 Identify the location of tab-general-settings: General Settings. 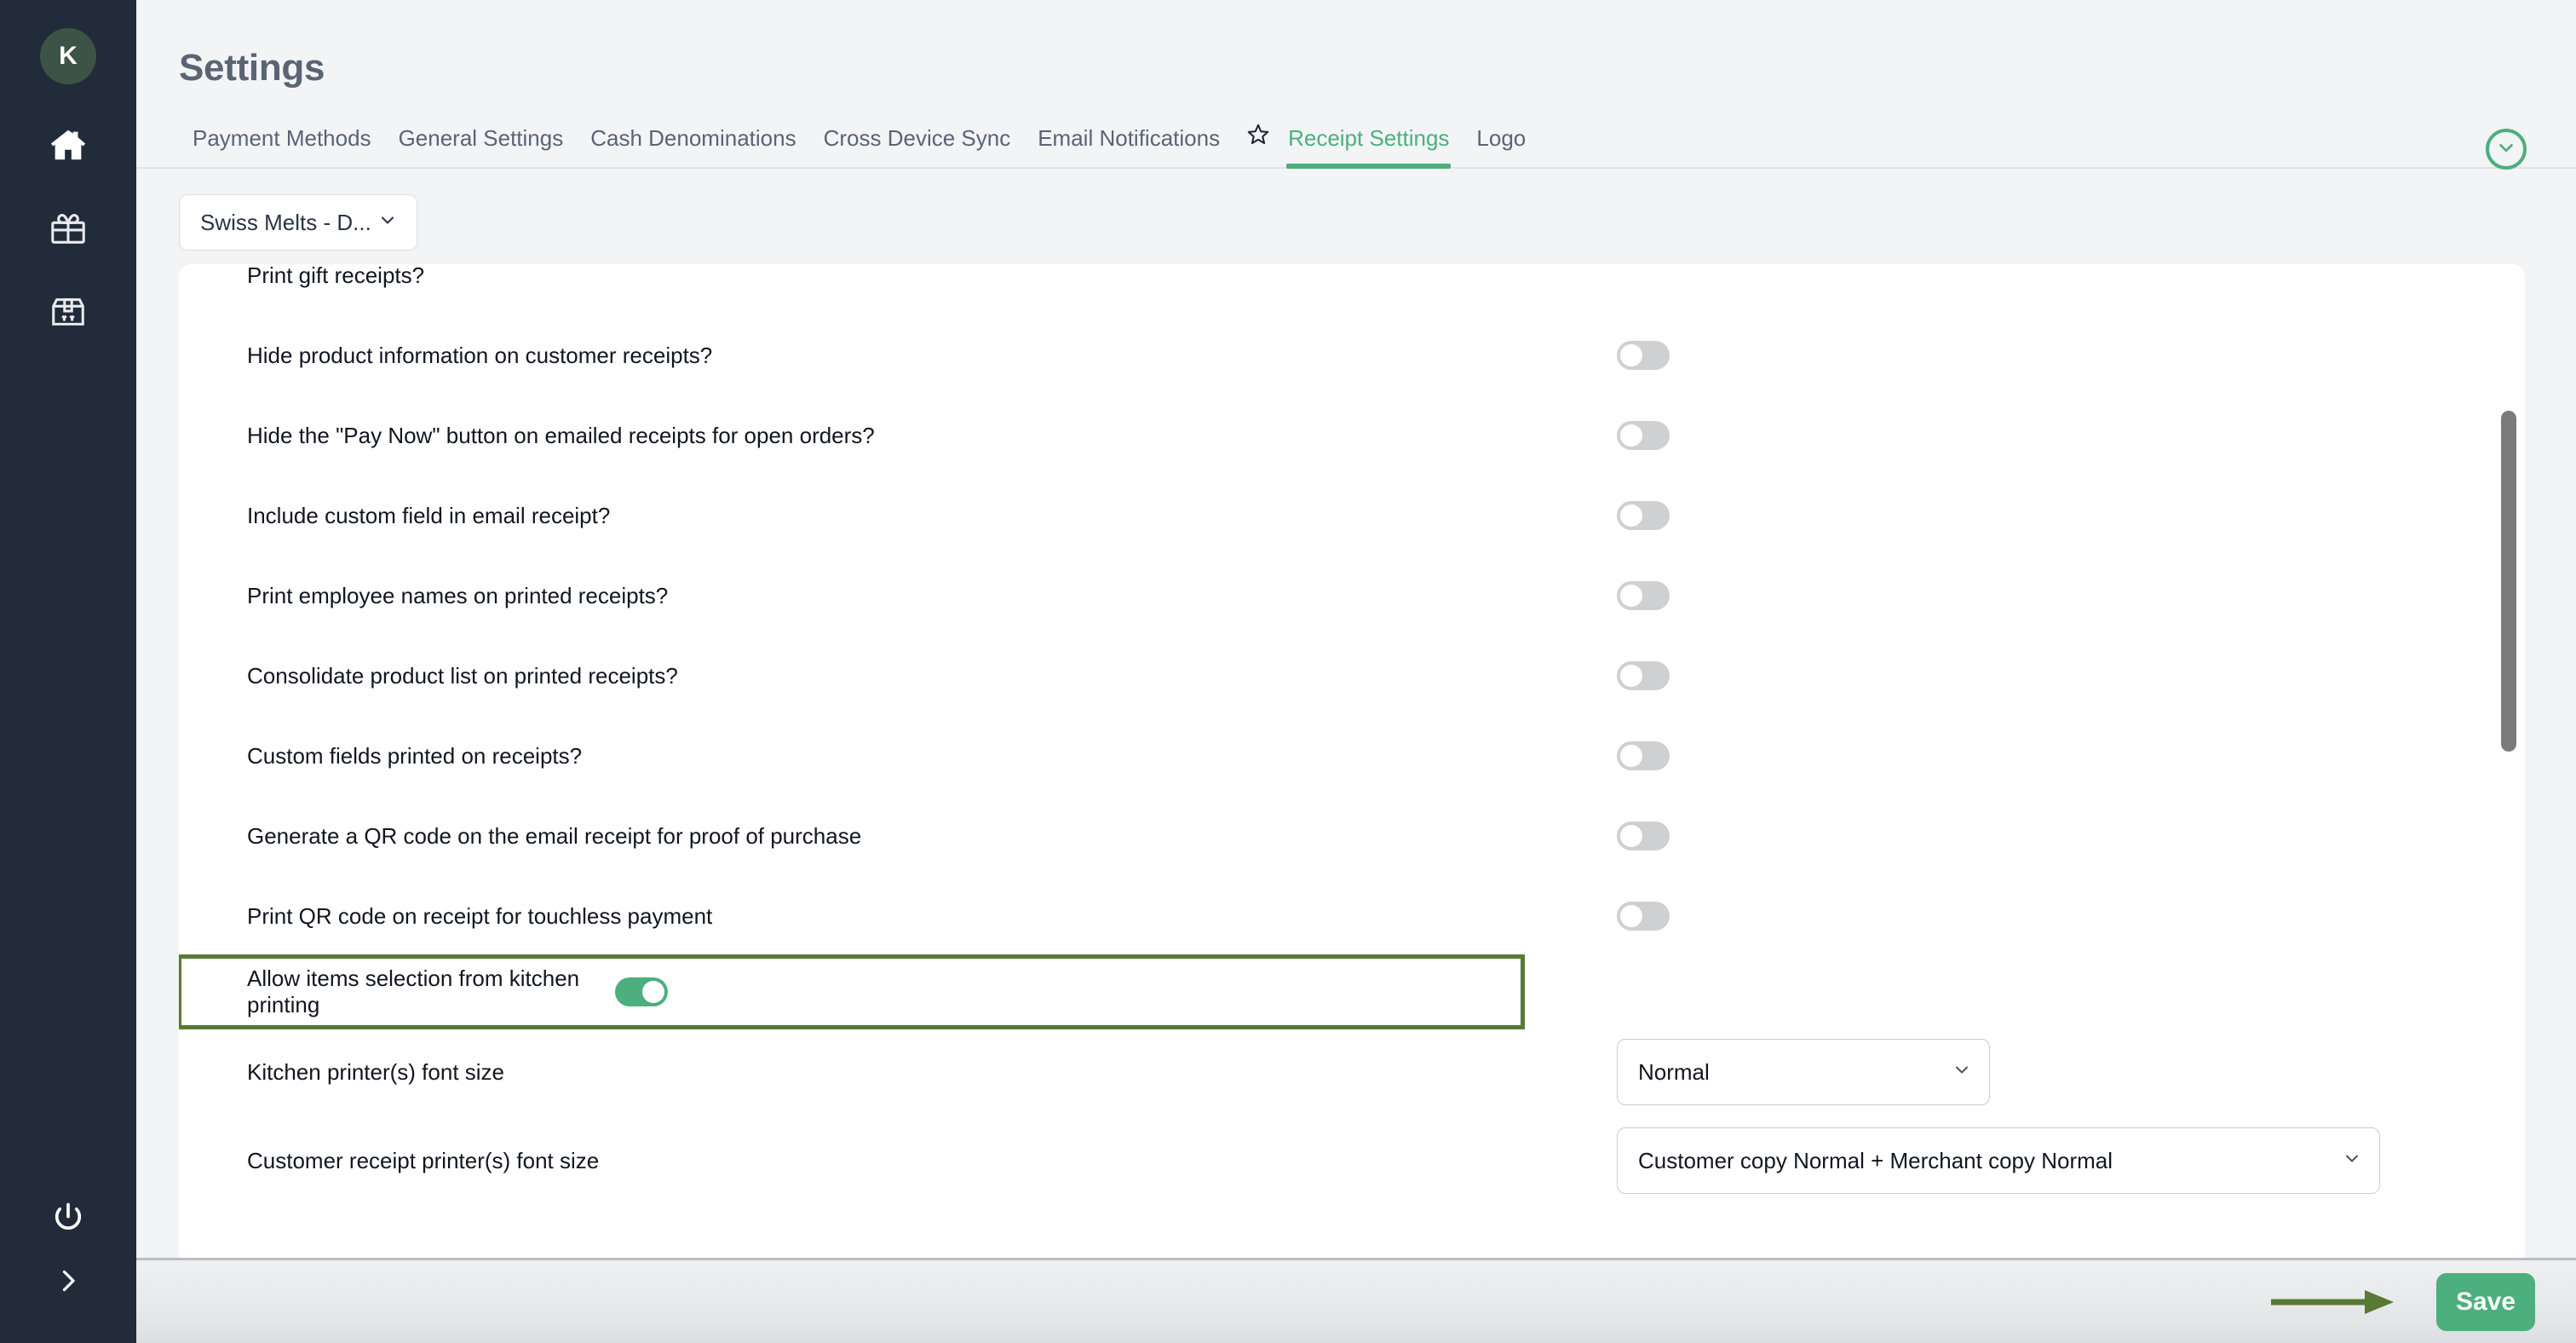
(481, 146).